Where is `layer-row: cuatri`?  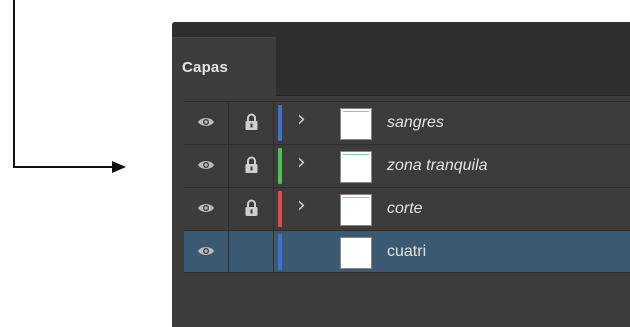
layer-row: cuatri is located at coordinates (407, 251).